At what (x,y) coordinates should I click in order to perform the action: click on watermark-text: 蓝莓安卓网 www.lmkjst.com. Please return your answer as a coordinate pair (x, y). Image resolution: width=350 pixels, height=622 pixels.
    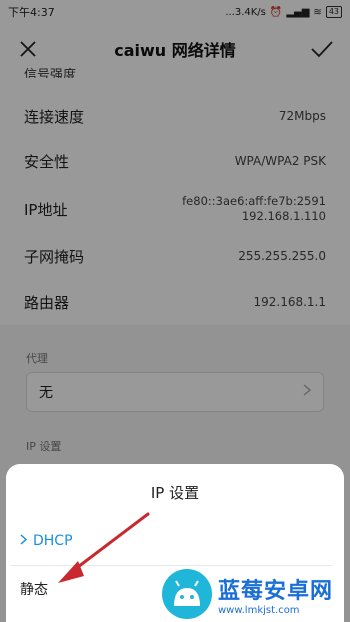
    Looking at the image, I should click on (275, 594).